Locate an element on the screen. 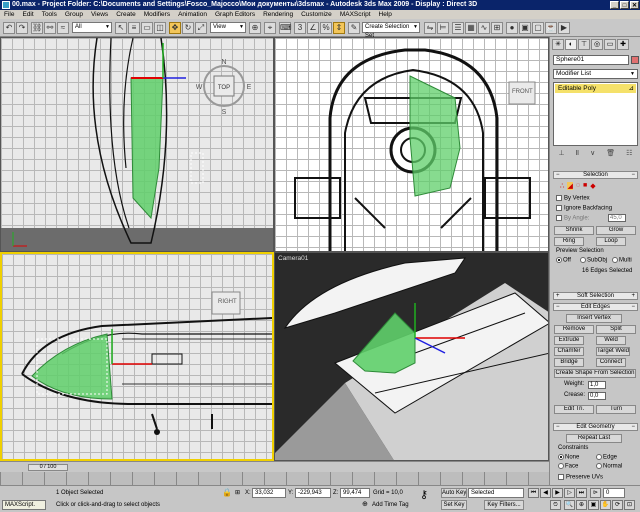 This screenshot has width=640, height=512. menu-rendering: Rendering is located at coordinates (278, 14).